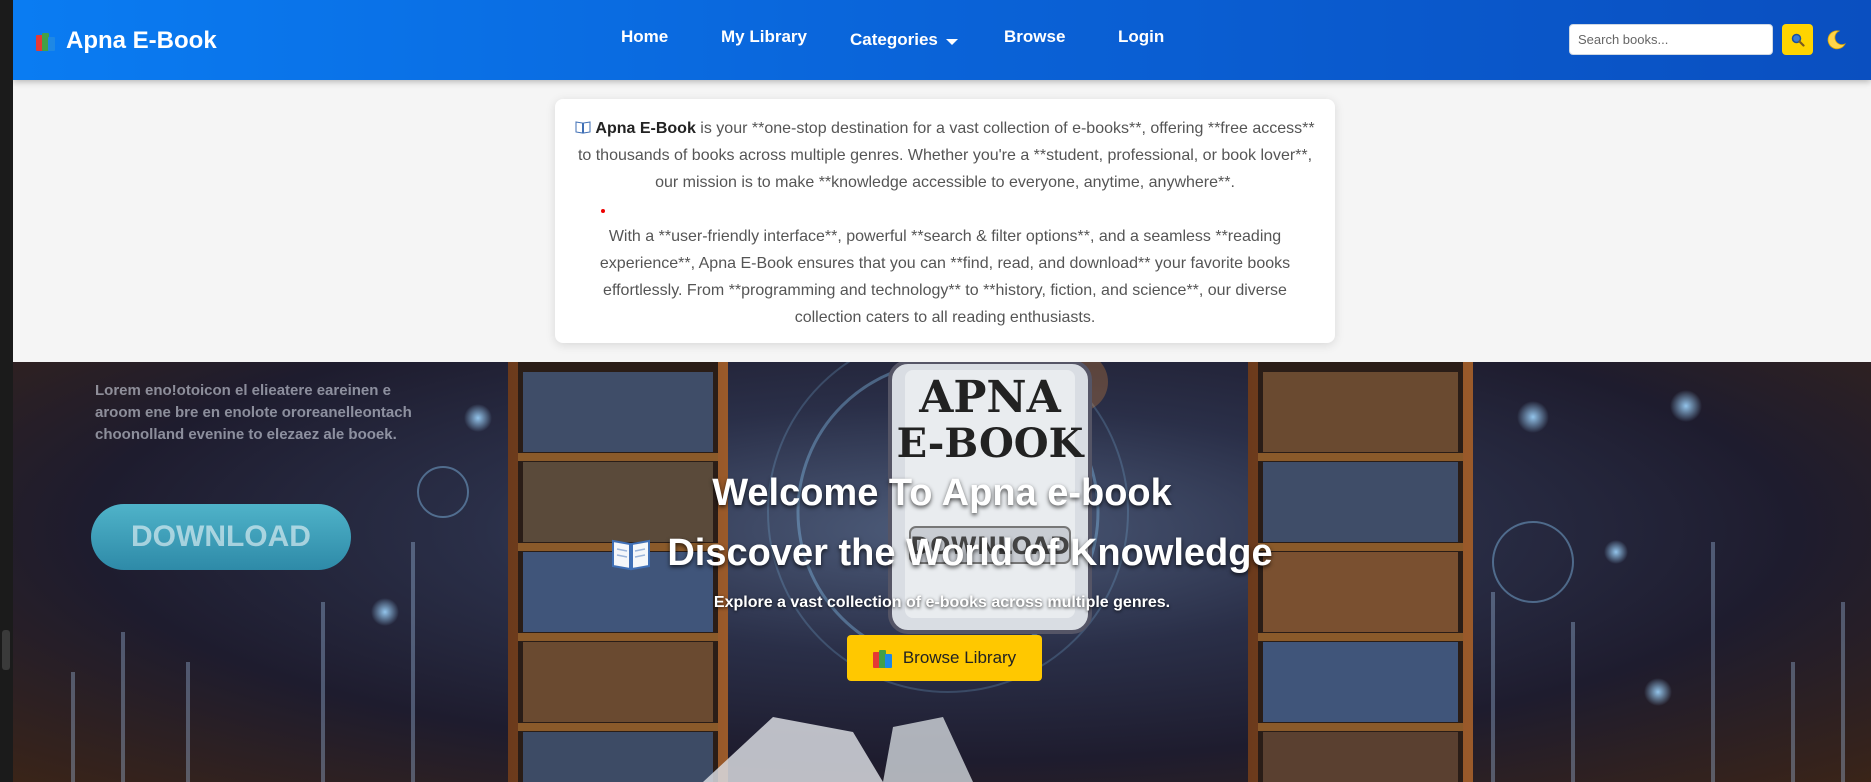  What do you see at coordinates (618, 577) in the screenshot?
I see `left-bookshelf-books` at bounding box center [618, 577].